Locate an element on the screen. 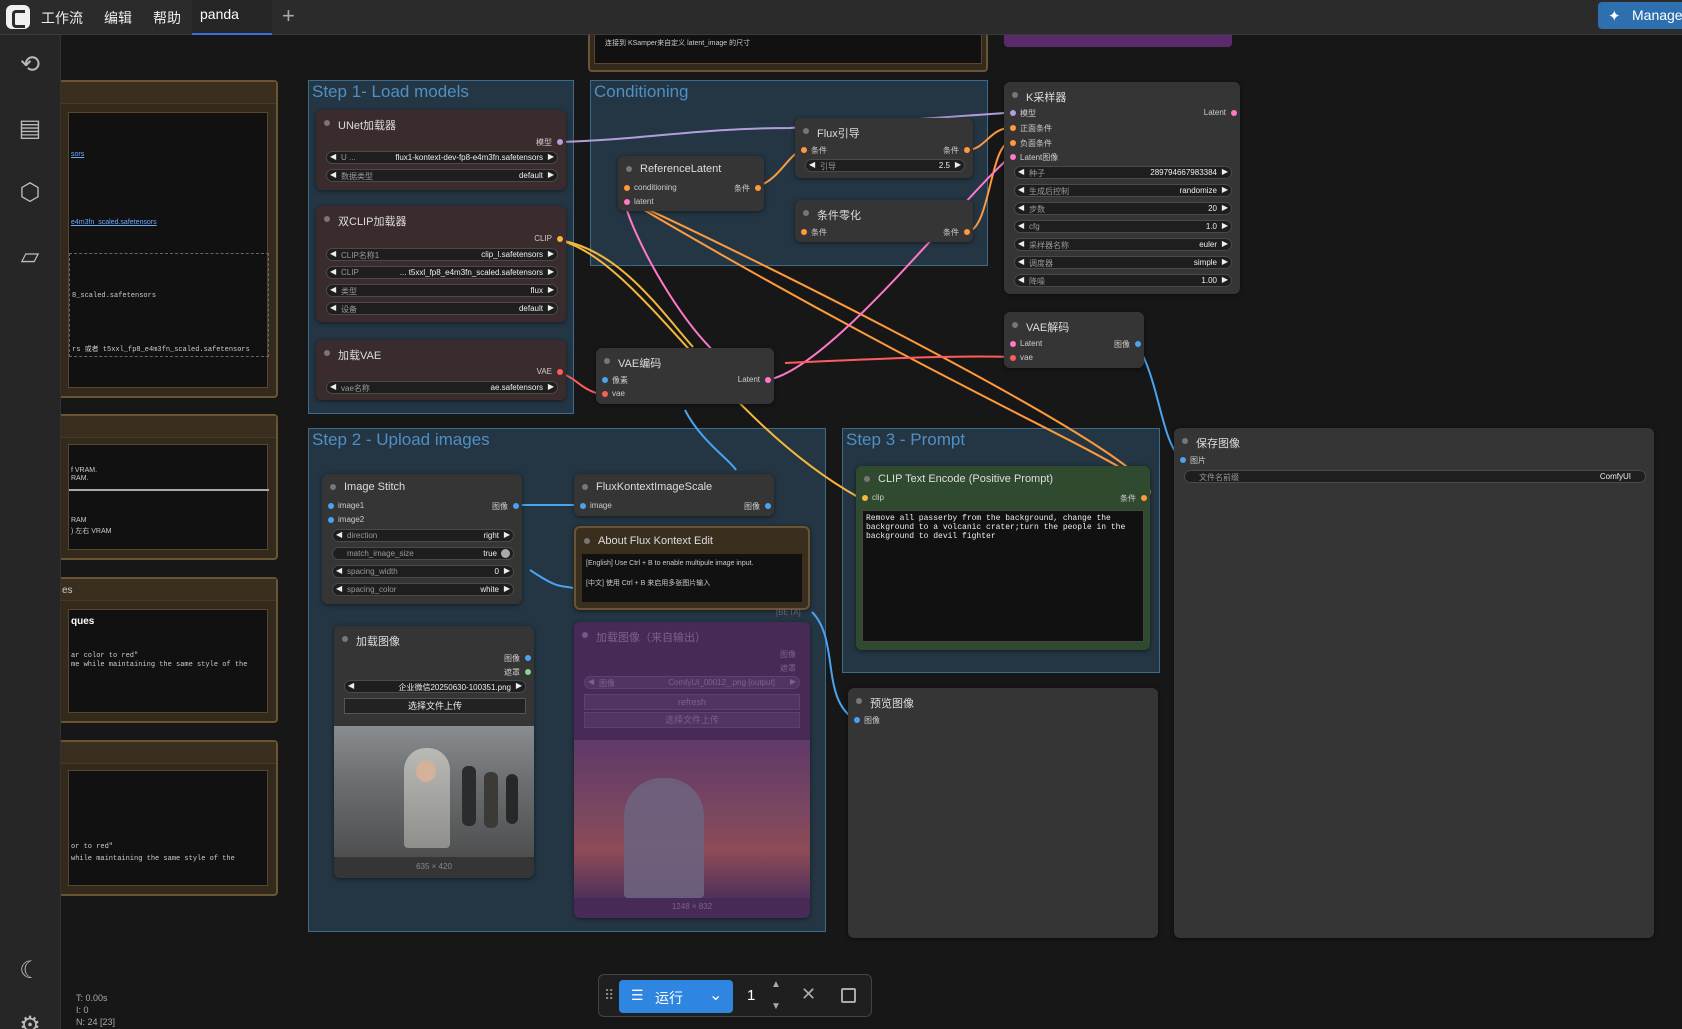 The width and height of the screenshot is (1682, 1029). widget-steps: ◀ 步数 20 ▶ is located at coordinates (1123, 208).